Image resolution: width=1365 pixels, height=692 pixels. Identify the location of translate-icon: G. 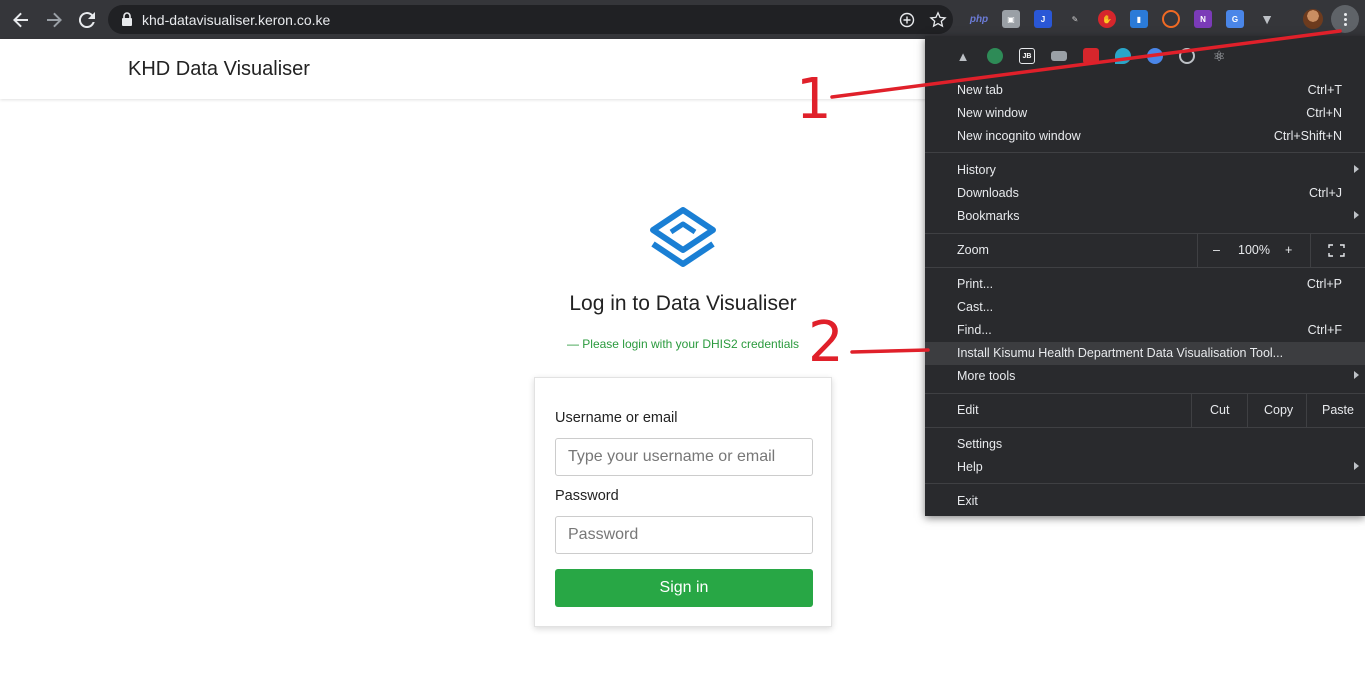
(1235, 19).